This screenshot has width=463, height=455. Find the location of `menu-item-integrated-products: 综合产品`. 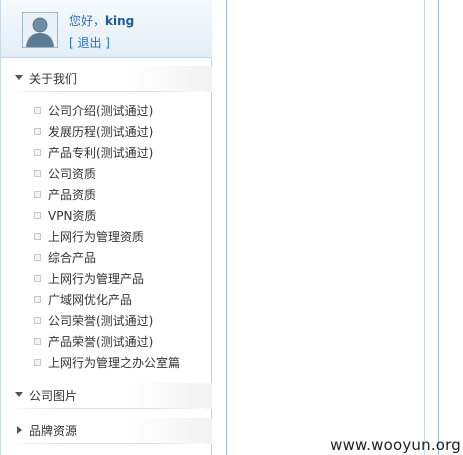

menu-item-integrated-products: 综合产品 is located at coordinates (106, 258).